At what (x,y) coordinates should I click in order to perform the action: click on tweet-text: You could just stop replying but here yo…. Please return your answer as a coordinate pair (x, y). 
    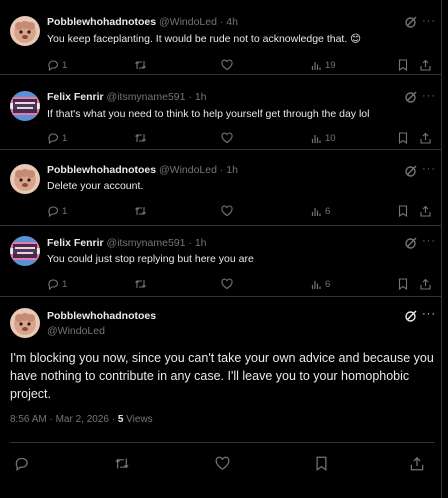
    Looking at the image, I should click on (150, 259).